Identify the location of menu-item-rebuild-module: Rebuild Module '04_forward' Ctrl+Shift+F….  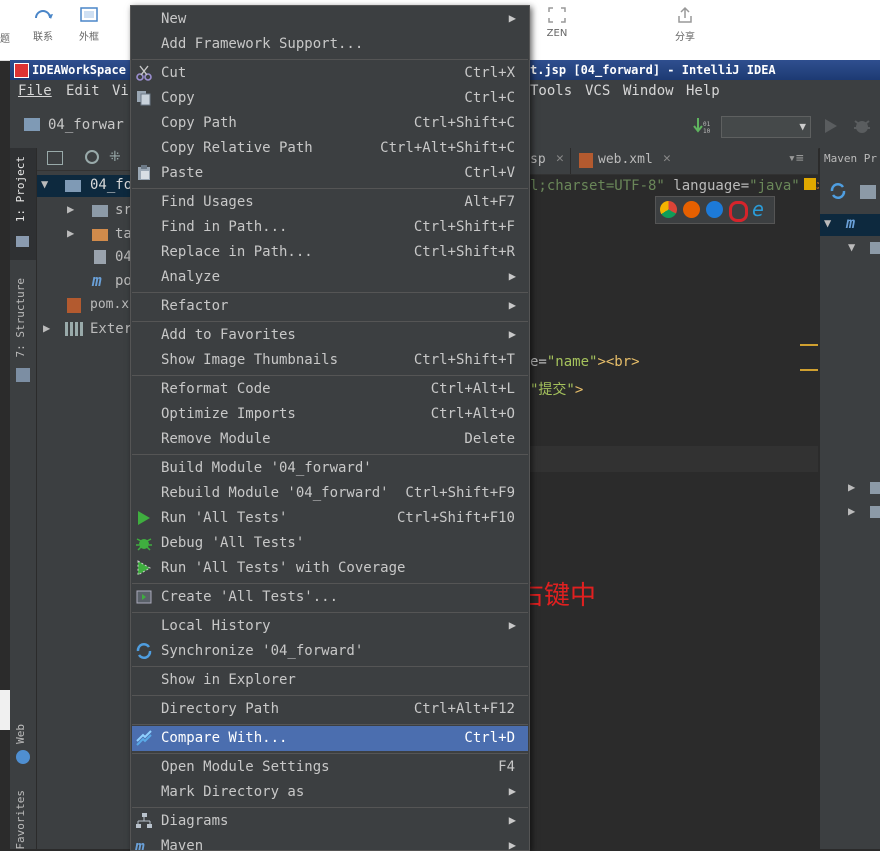
(330, 493).